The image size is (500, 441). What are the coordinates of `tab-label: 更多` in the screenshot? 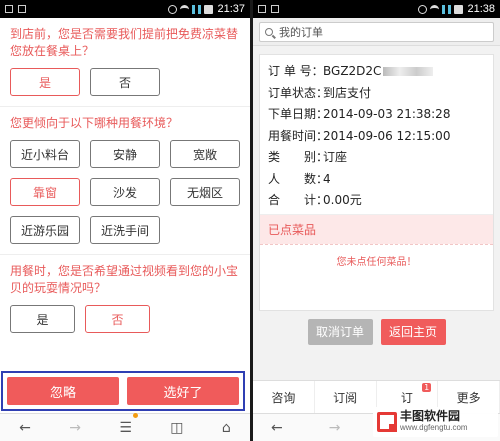 It's located at (468, 397).